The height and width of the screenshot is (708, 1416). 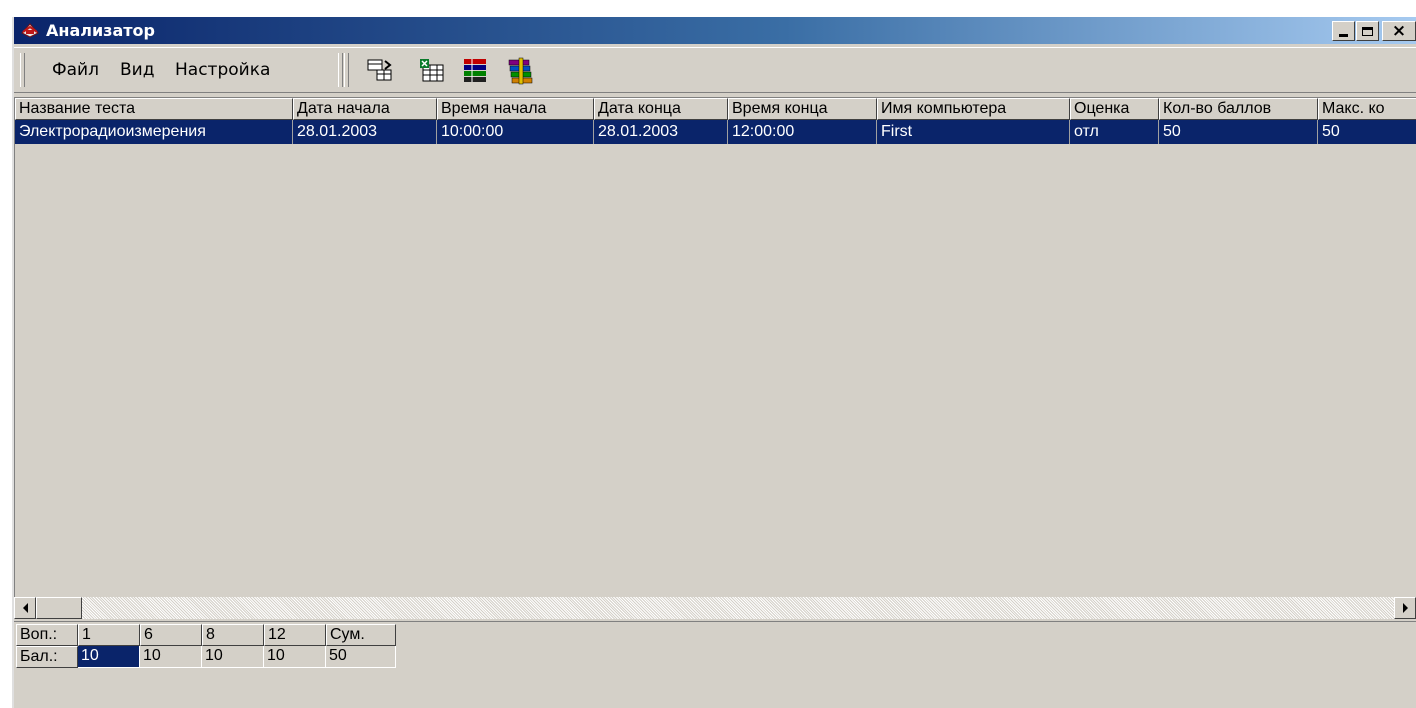 What do you see at coordinates (1238, 109) in the screenshot?
I see `column-header-points: Кол-во баллов` at bounding box center [1238, 109].